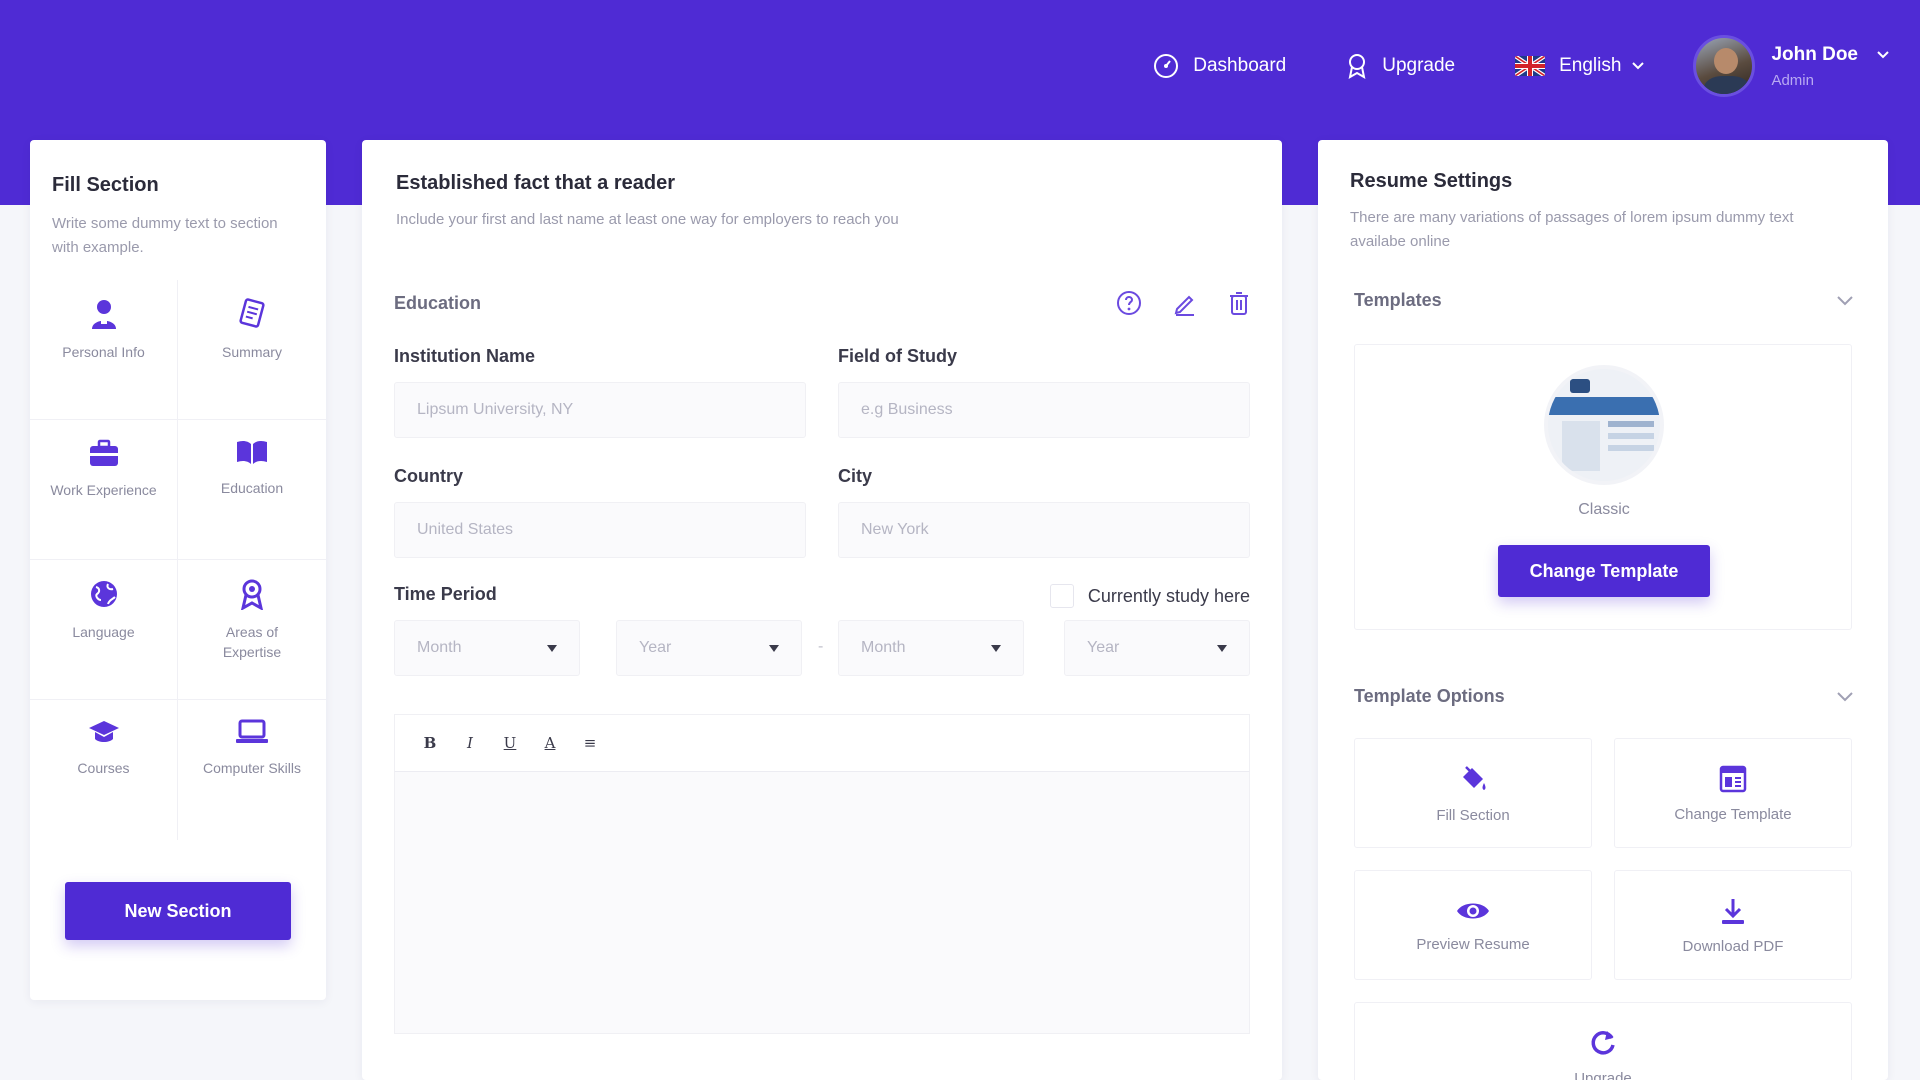 Image resolution: width=1920 pixels, height=1080 pixels. Describe the element at coordinates (1429, 696) in the screenshot. I see `template-options-label: Template Options` at that location.